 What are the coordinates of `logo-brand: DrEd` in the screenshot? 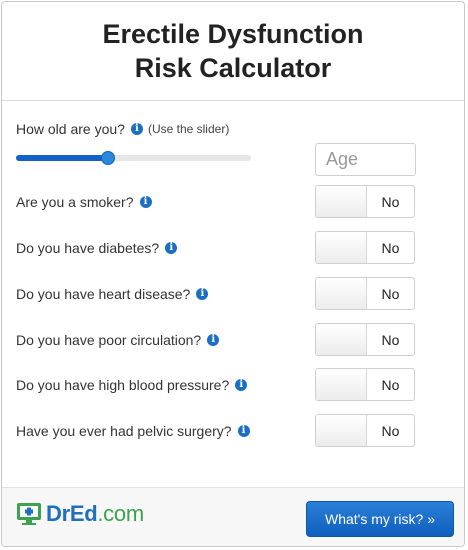 It's located at (72, 513).